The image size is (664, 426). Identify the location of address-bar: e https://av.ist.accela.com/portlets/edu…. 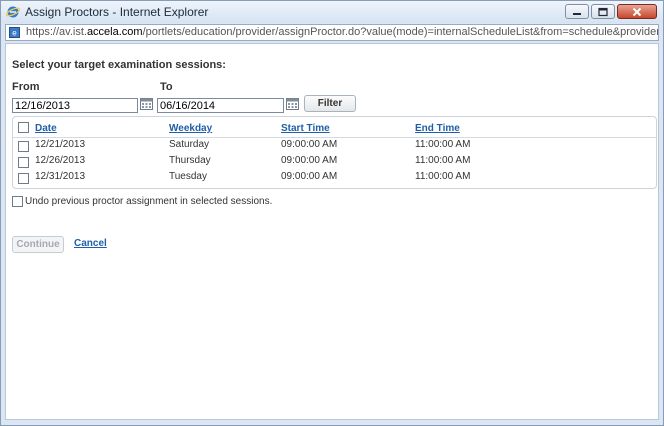
(332, 32).